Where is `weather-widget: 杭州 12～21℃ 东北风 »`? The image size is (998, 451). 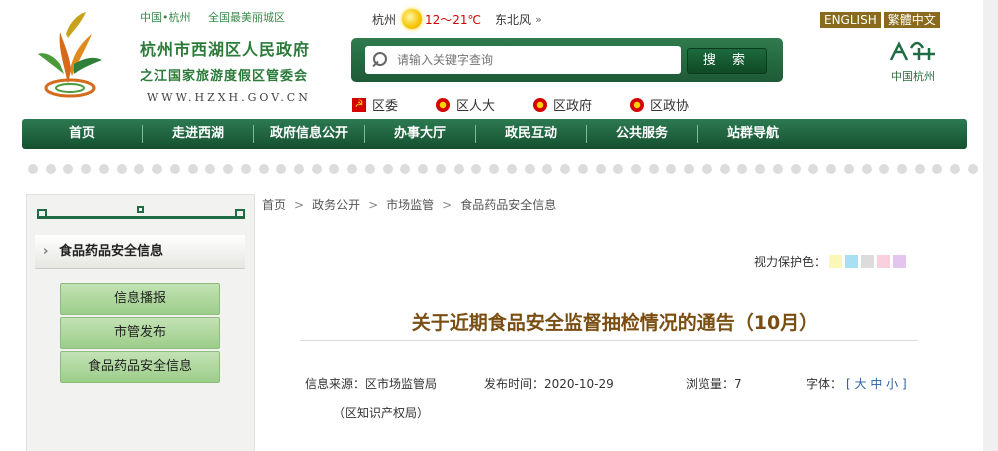
weather-widget: 杭州 12～21℃ 东北风 » is located at coordinates (457, 19).